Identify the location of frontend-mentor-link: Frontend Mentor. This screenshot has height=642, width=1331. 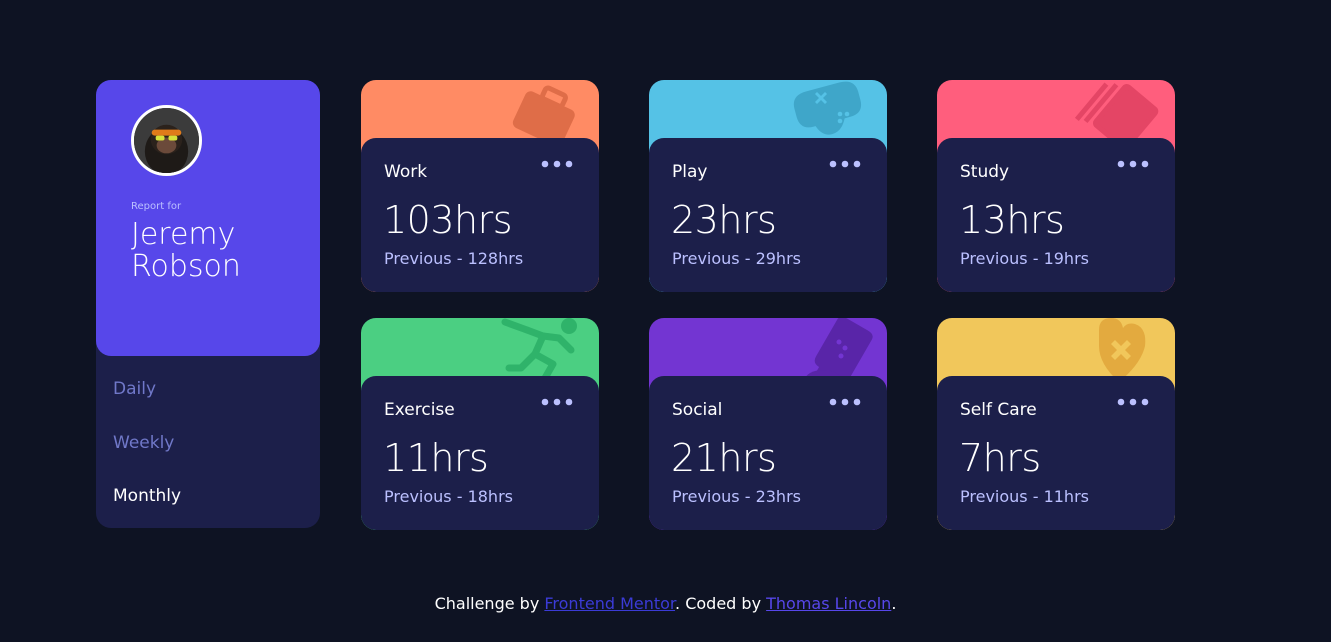
(609, 603).